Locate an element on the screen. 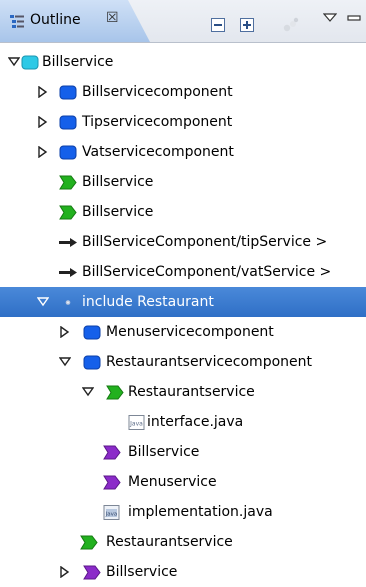 The width and height of the screenshot is (366, 587). expand-all-icon is located at coordinates (247, 25).